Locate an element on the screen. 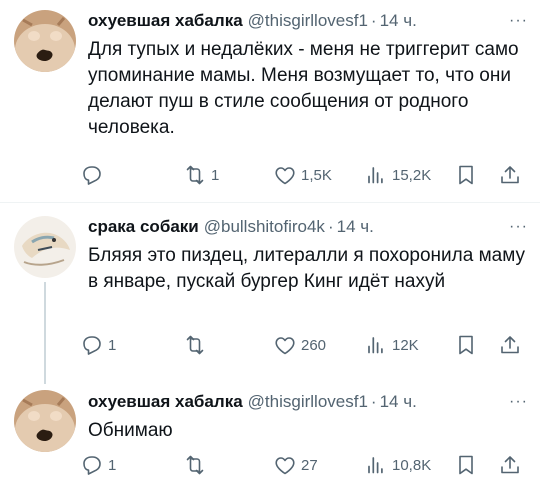  like-button: 1,5K is located at coordinates (302, 175).